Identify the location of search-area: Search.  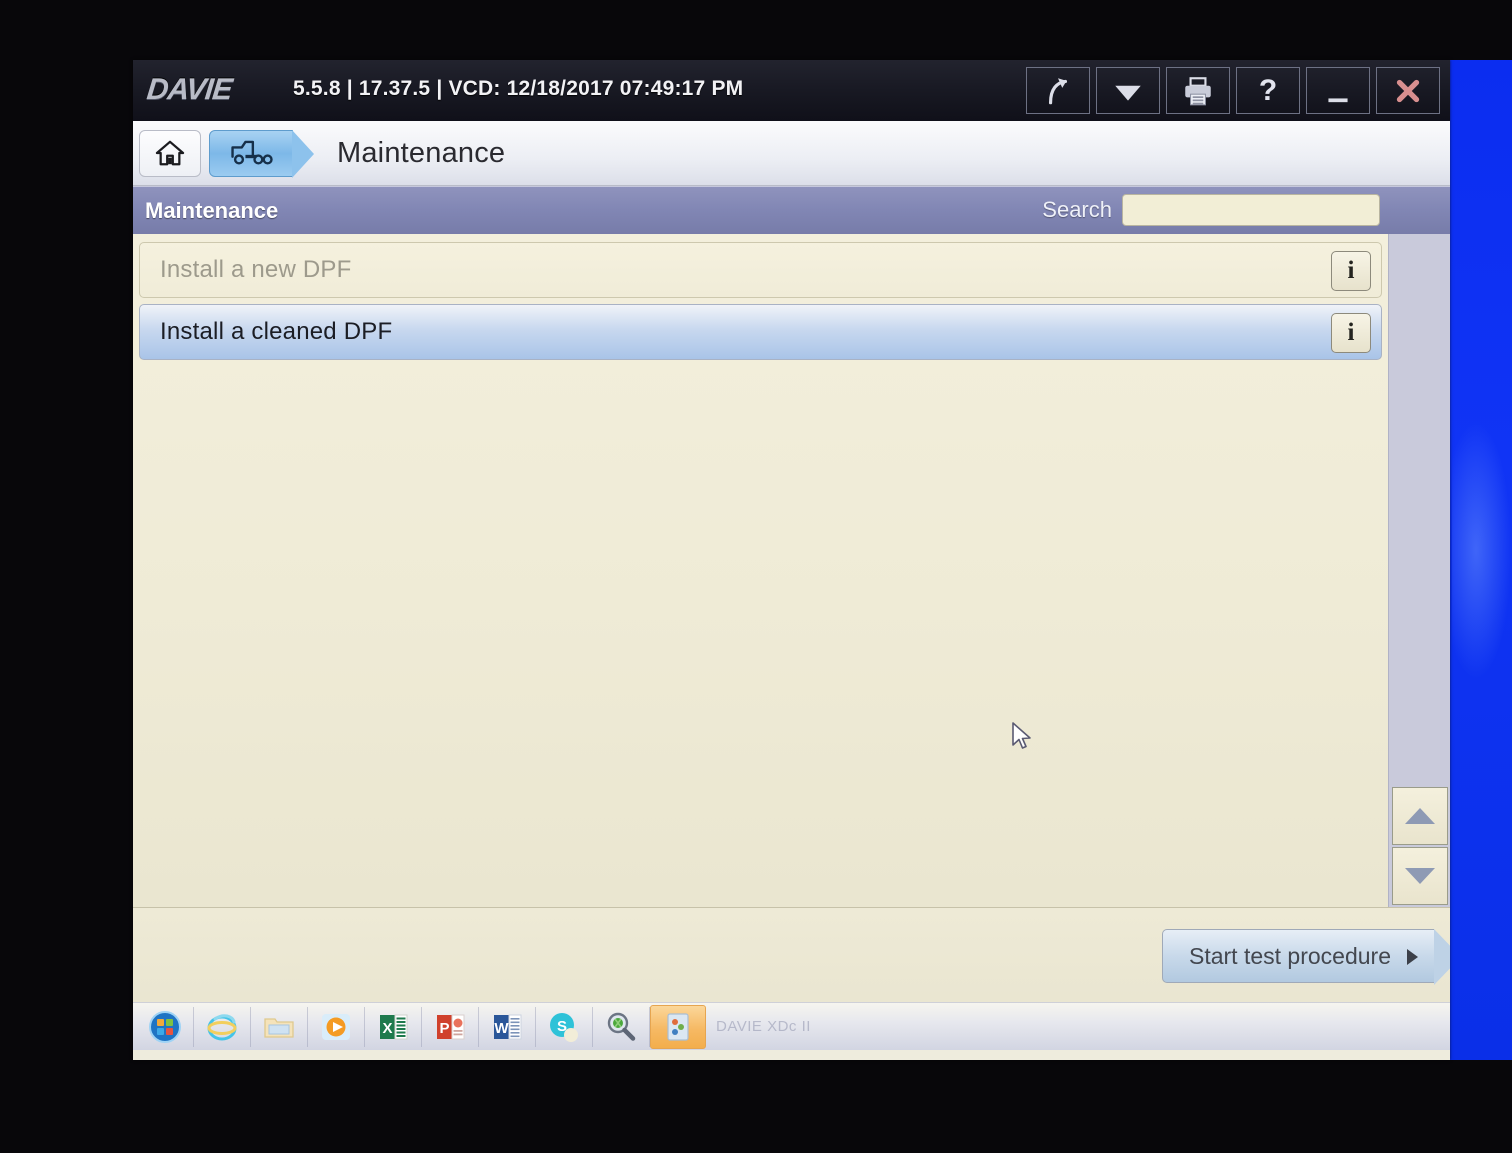
(1211, 210).